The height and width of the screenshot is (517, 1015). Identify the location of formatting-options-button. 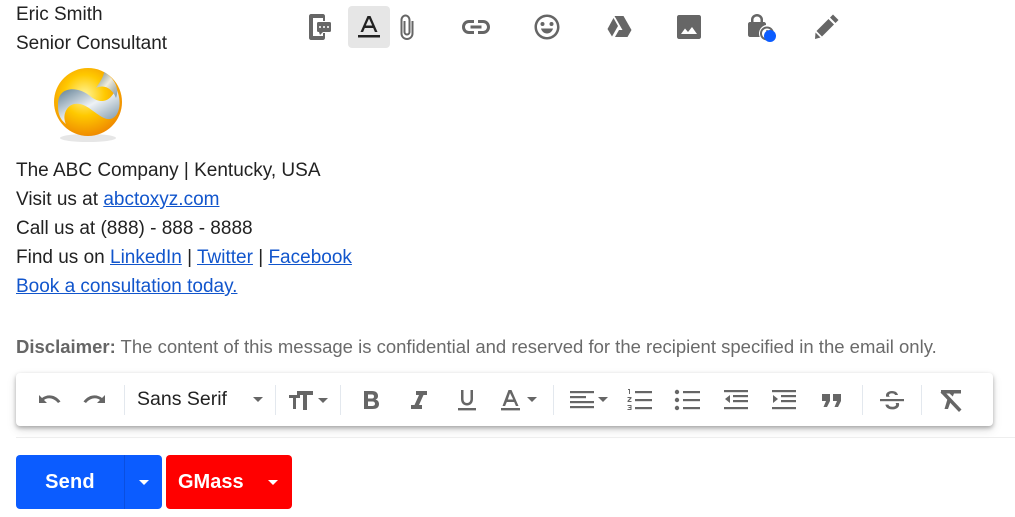
(369, 27).